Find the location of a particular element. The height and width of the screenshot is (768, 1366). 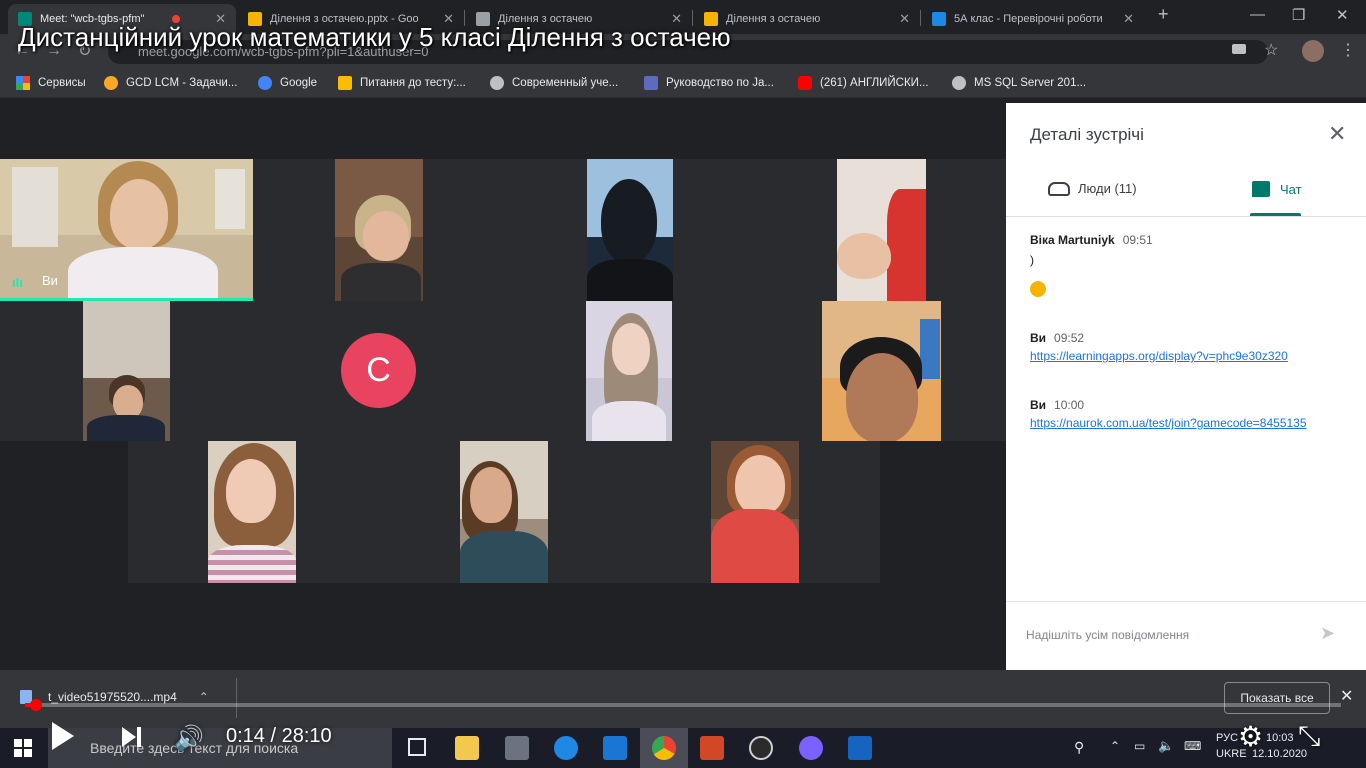

message-time: 09:52 is located at coordinates (1069, 338).